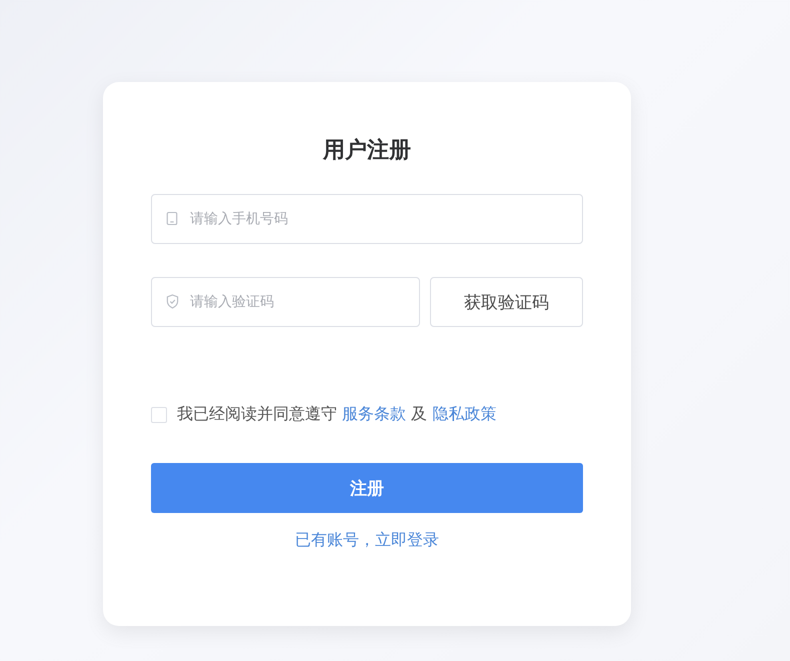 This screenshot has width=790, height=661. Describe the element at coordinates (367, 540) in the screenshot. I see `login-link: 已有账号，立即登录` at that location.